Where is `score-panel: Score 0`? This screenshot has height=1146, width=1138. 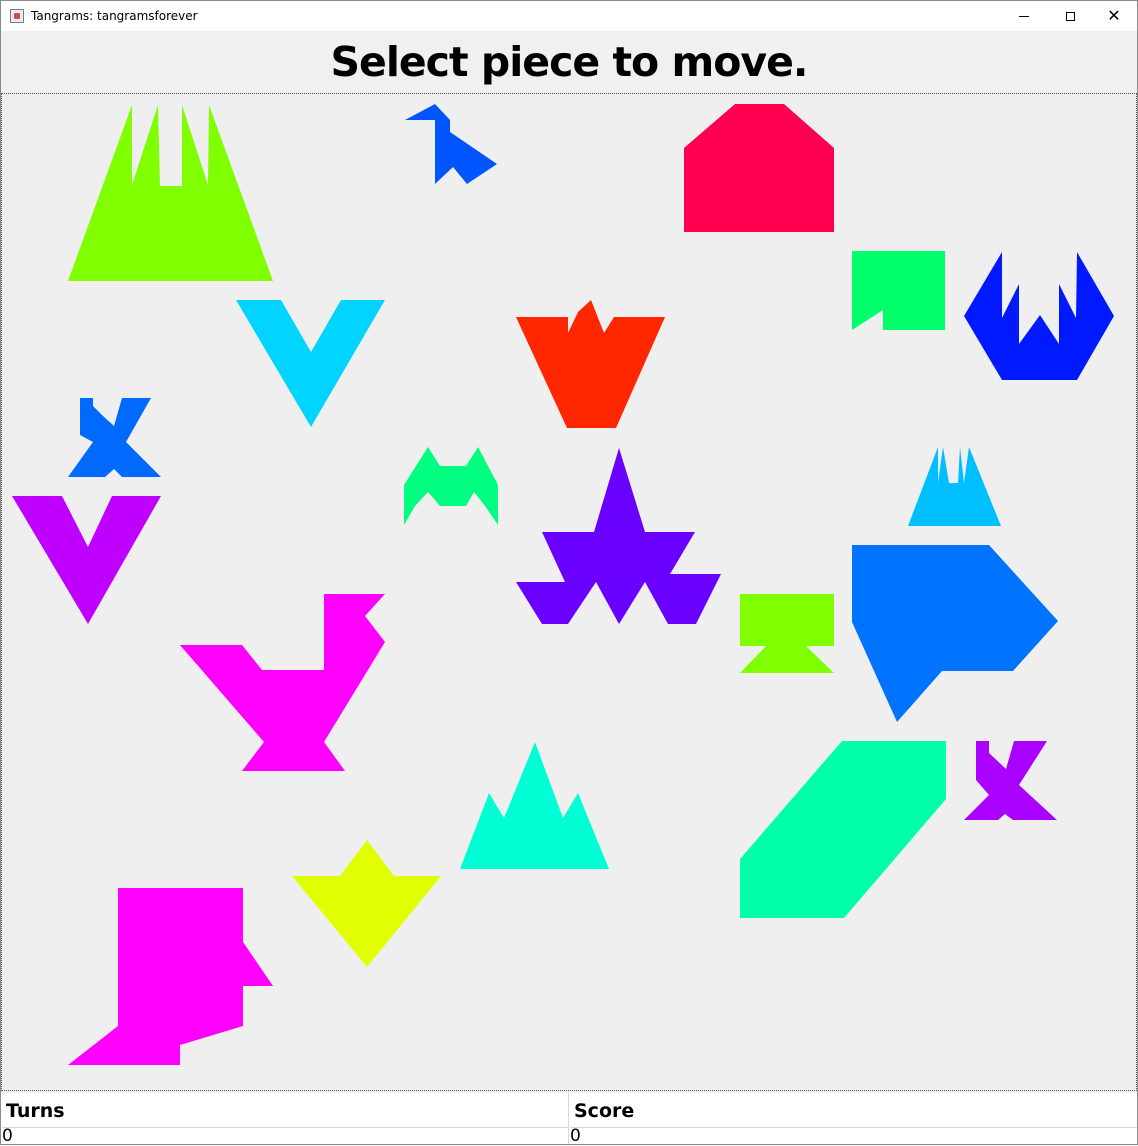 score-panel: Score 0 is located at coordinates (853, 1119).